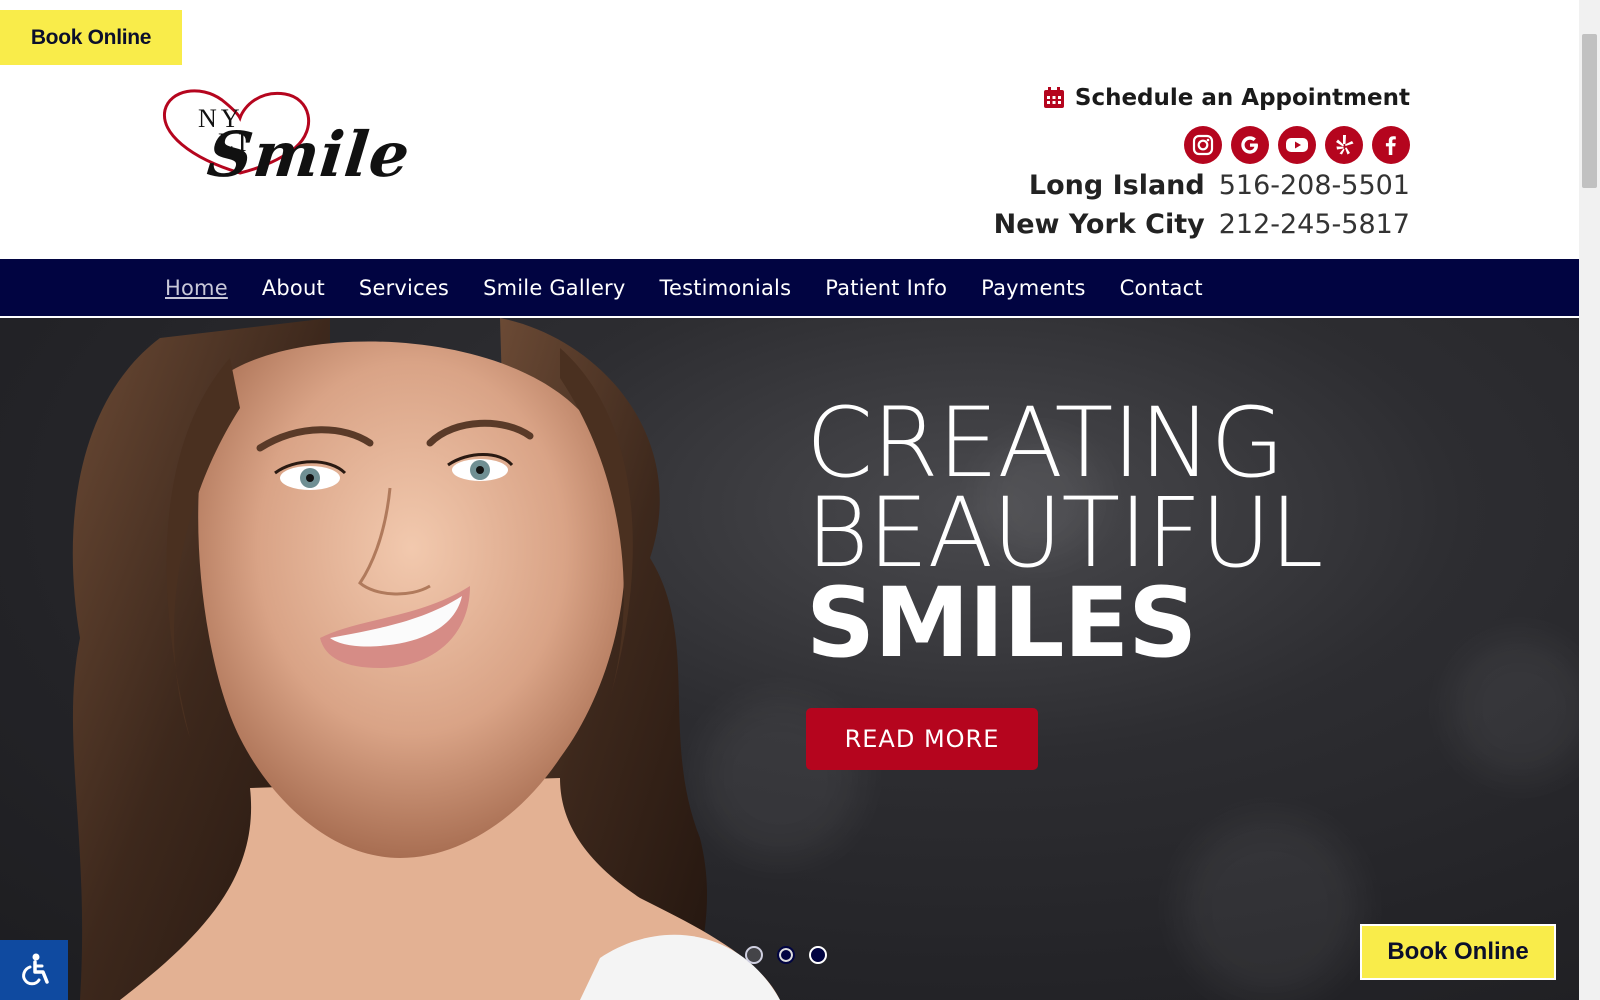 Image resolution: width=1600 pixels, height=1000 pixels. I want to click on phone-row-nyc: New York City 212-245-5817, so click(1202, 228).